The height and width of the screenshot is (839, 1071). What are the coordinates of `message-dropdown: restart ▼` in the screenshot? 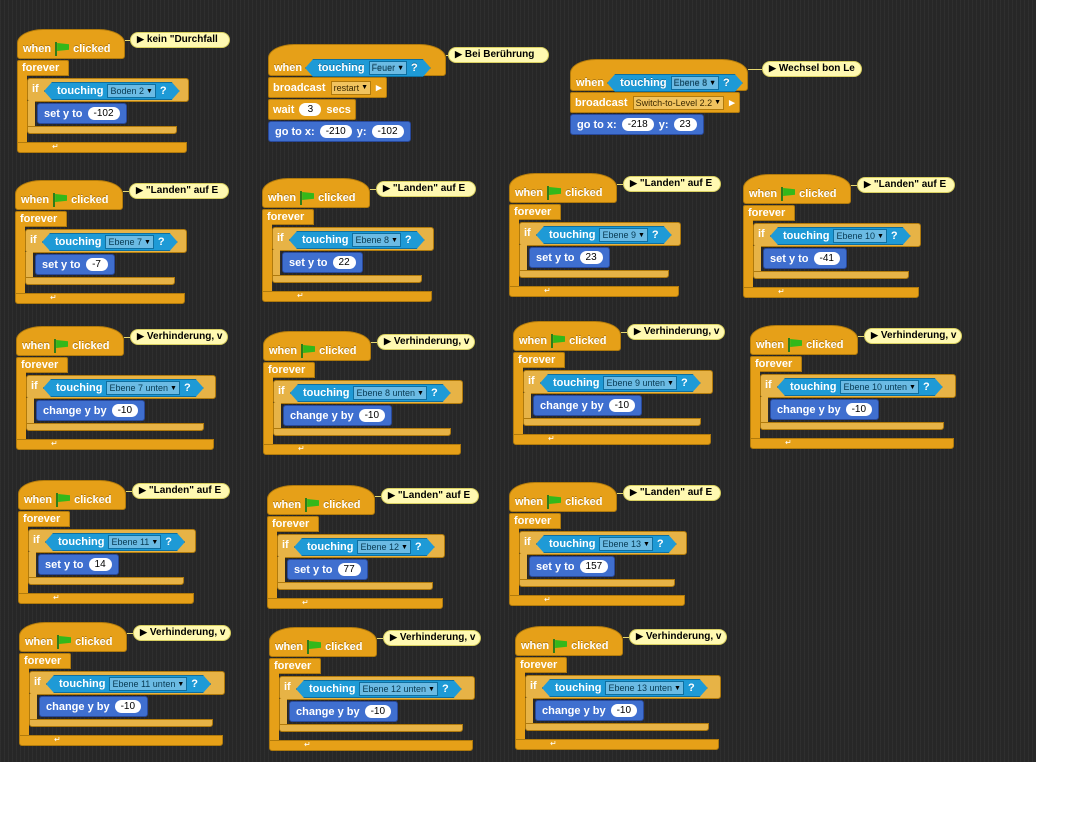 It's located at (351, 87).